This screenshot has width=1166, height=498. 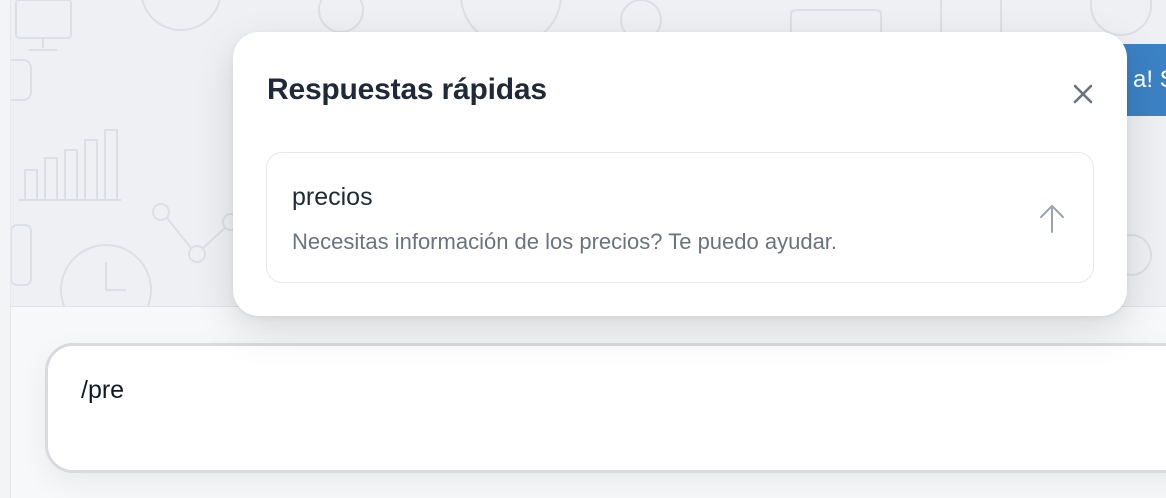 I want to click on close-button, so click(x=1083, y=94).